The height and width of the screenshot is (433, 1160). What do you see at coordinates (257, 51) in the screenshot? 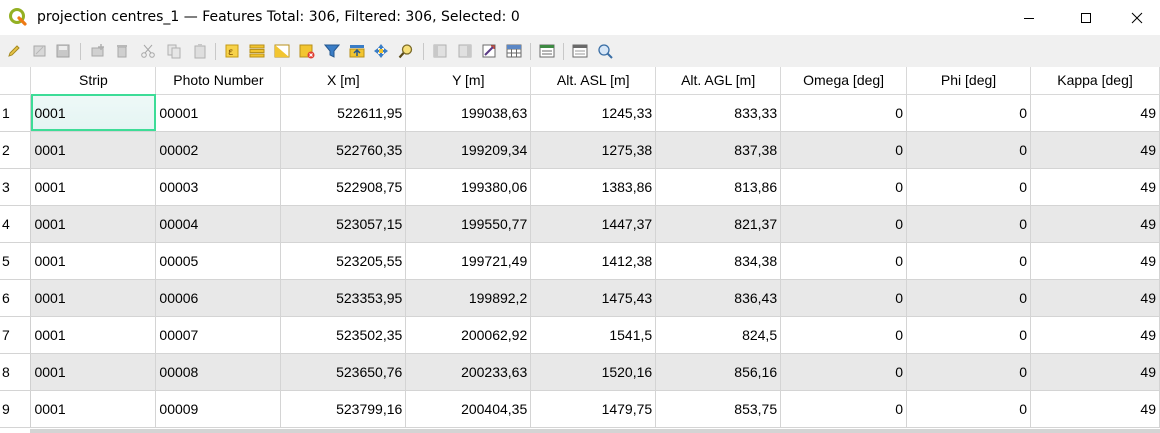
I see `select-all-icon` at bounding box center [257, 51].